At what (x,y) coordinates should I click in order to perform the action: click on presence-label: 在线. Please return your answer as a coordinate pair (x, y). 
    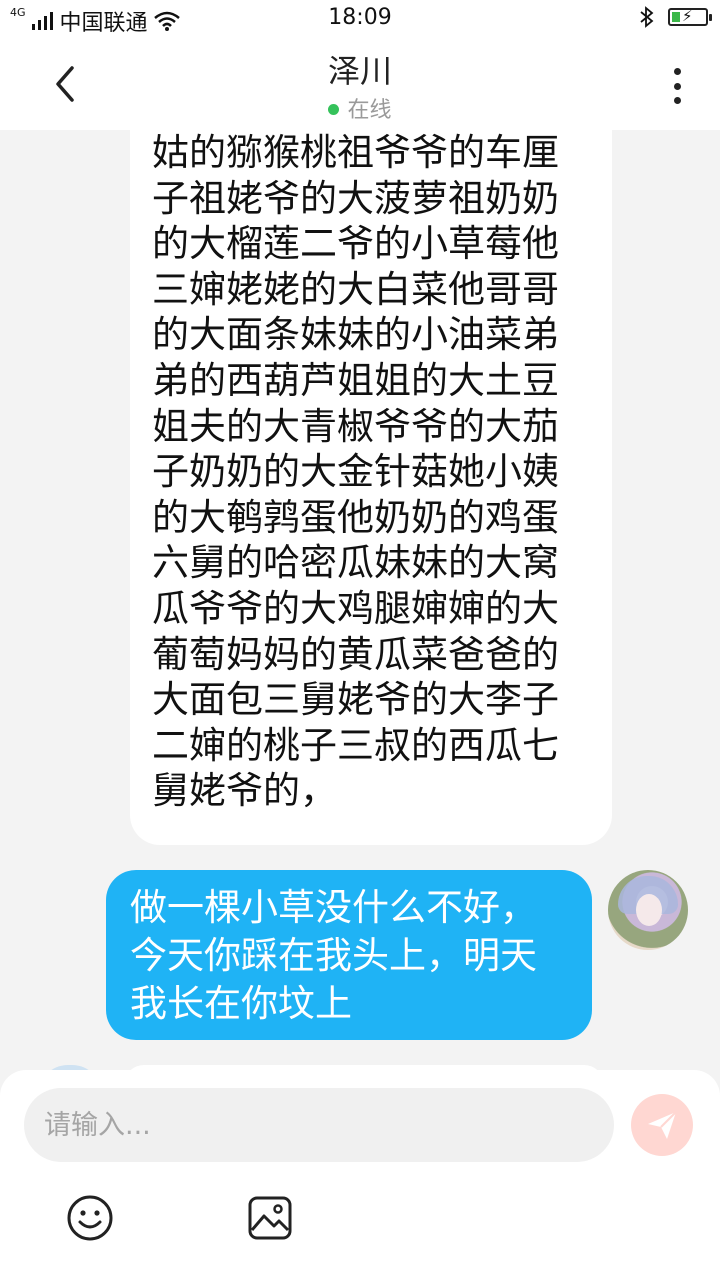
    Looking at the image, I should click on (369, 110).